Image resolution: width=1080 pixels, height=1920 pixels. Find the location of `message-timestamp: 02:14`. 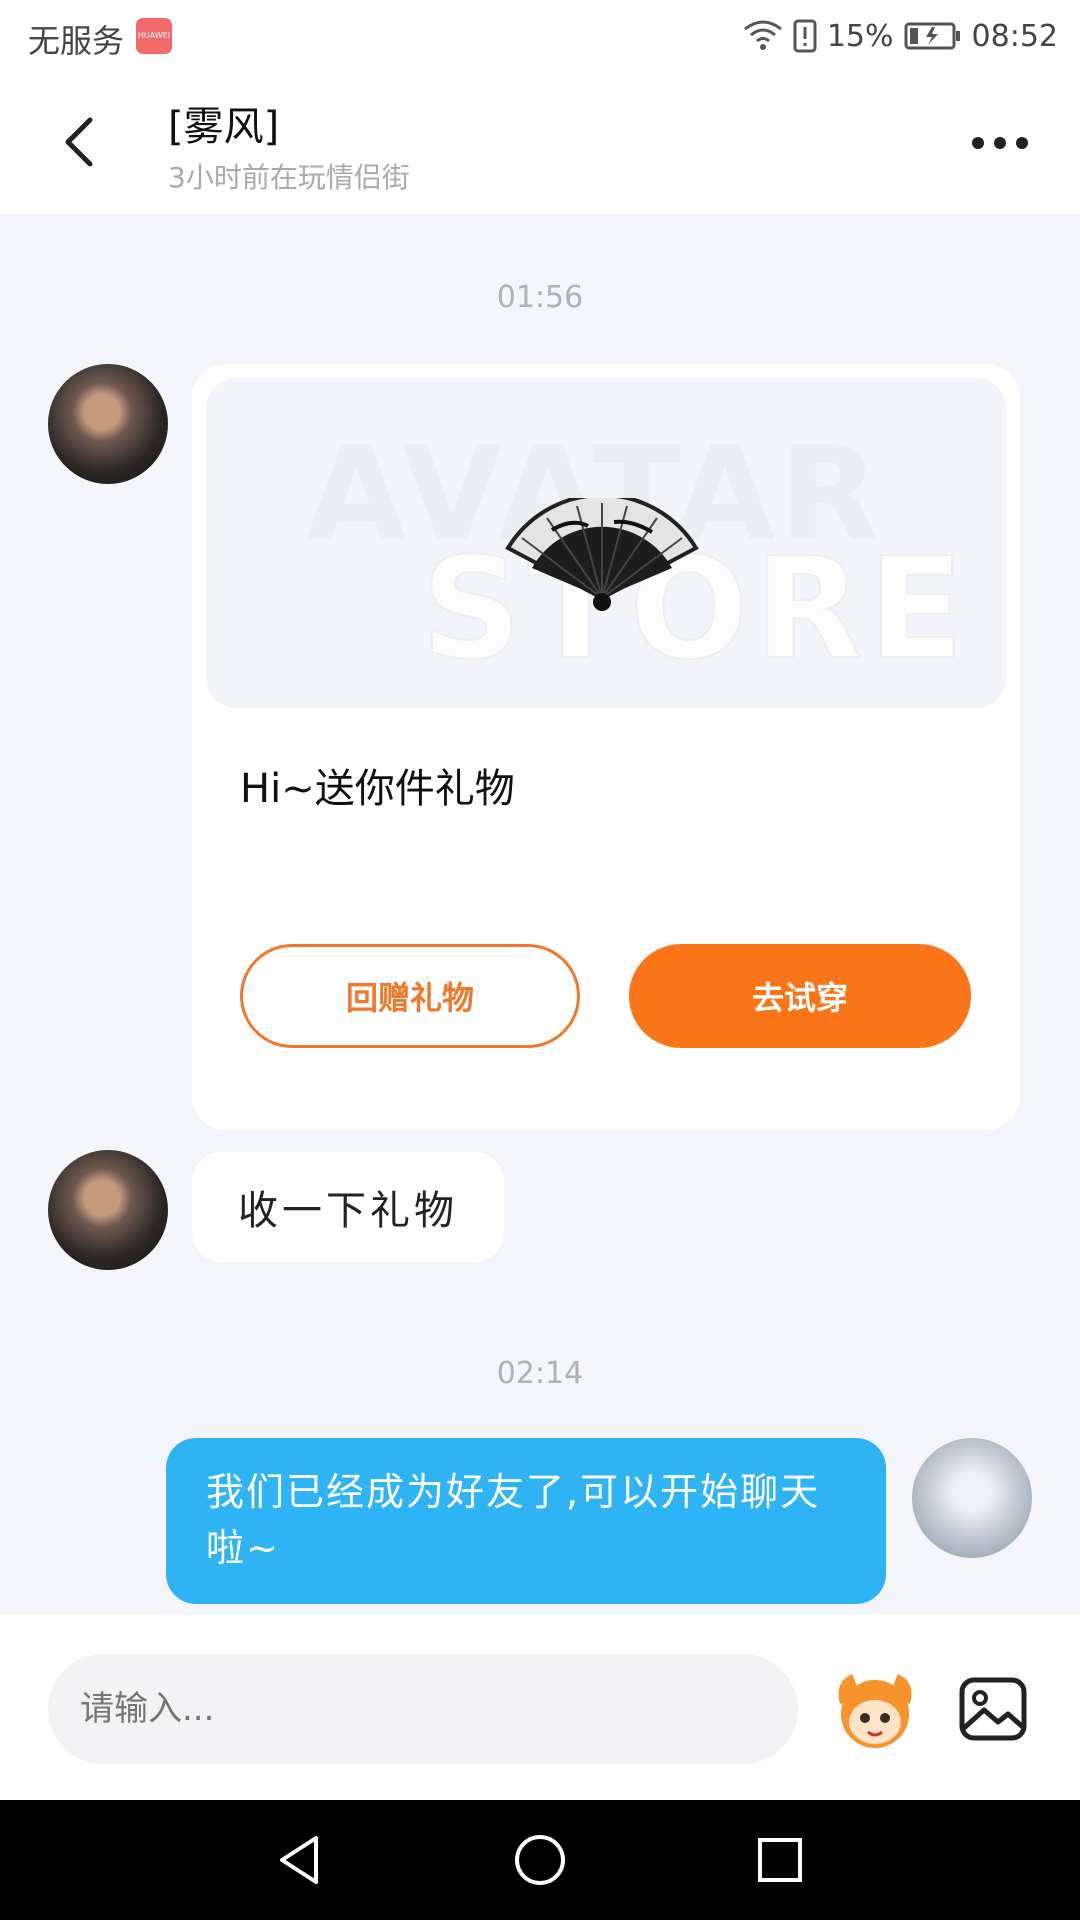

message-timestamp: 02:14 is located at coordinates (540, 1373).